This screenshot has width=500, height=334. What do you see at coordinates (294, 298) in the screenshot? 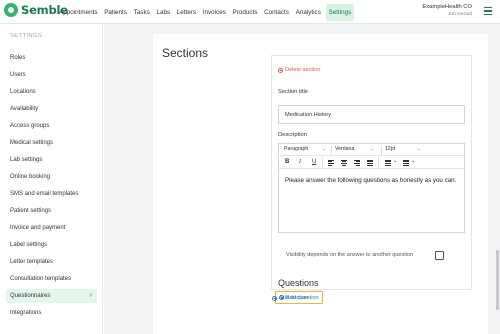
I see `add-section-label: Add section` at bounding box center [294, 298].